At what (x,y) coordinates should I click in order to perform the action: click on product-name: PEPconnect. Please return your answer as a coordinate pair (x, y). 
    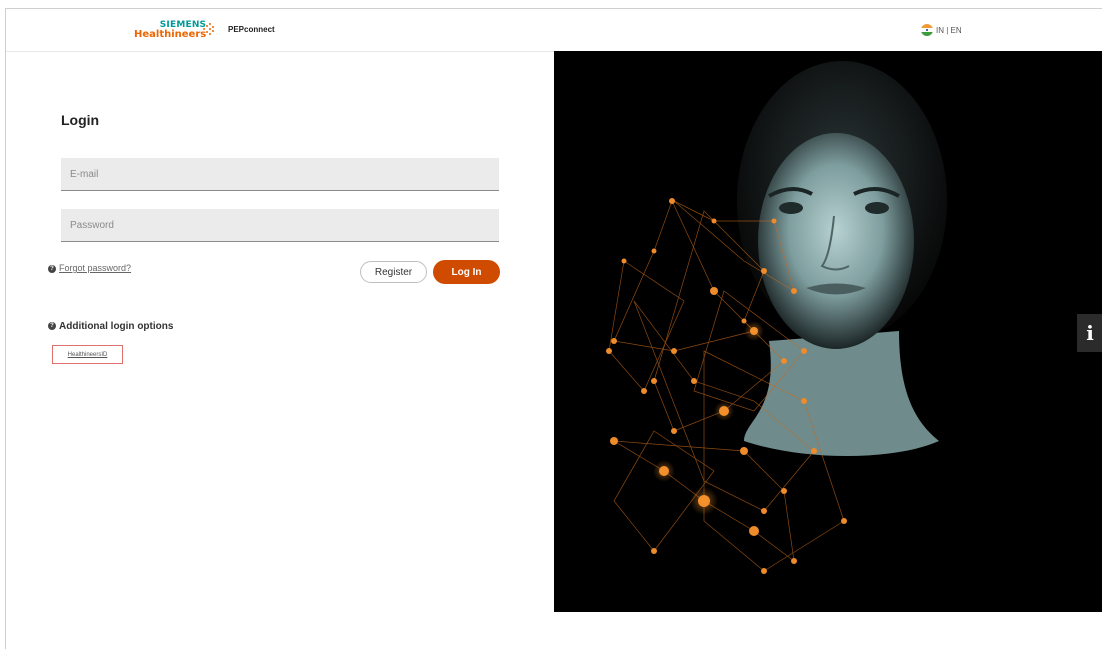
    Looking at the image, I should click on (251, 29).